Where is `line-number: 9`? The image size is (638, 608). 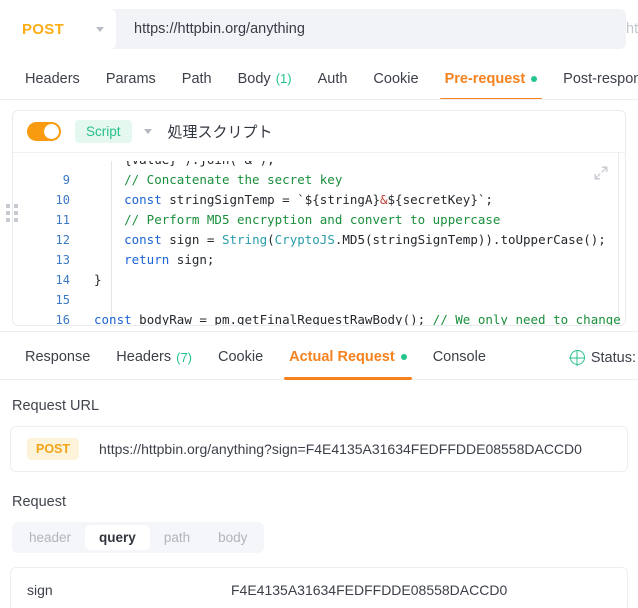 line-number: 9 is located at coordinates (66, 180).